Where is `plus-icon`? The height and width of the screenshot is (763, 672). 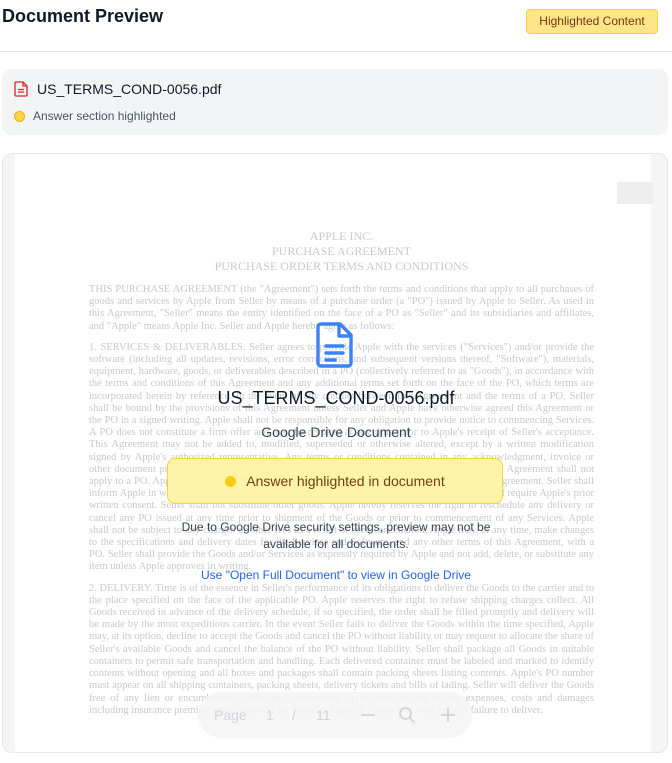
plus-icon is located at coordinates (448, 715).